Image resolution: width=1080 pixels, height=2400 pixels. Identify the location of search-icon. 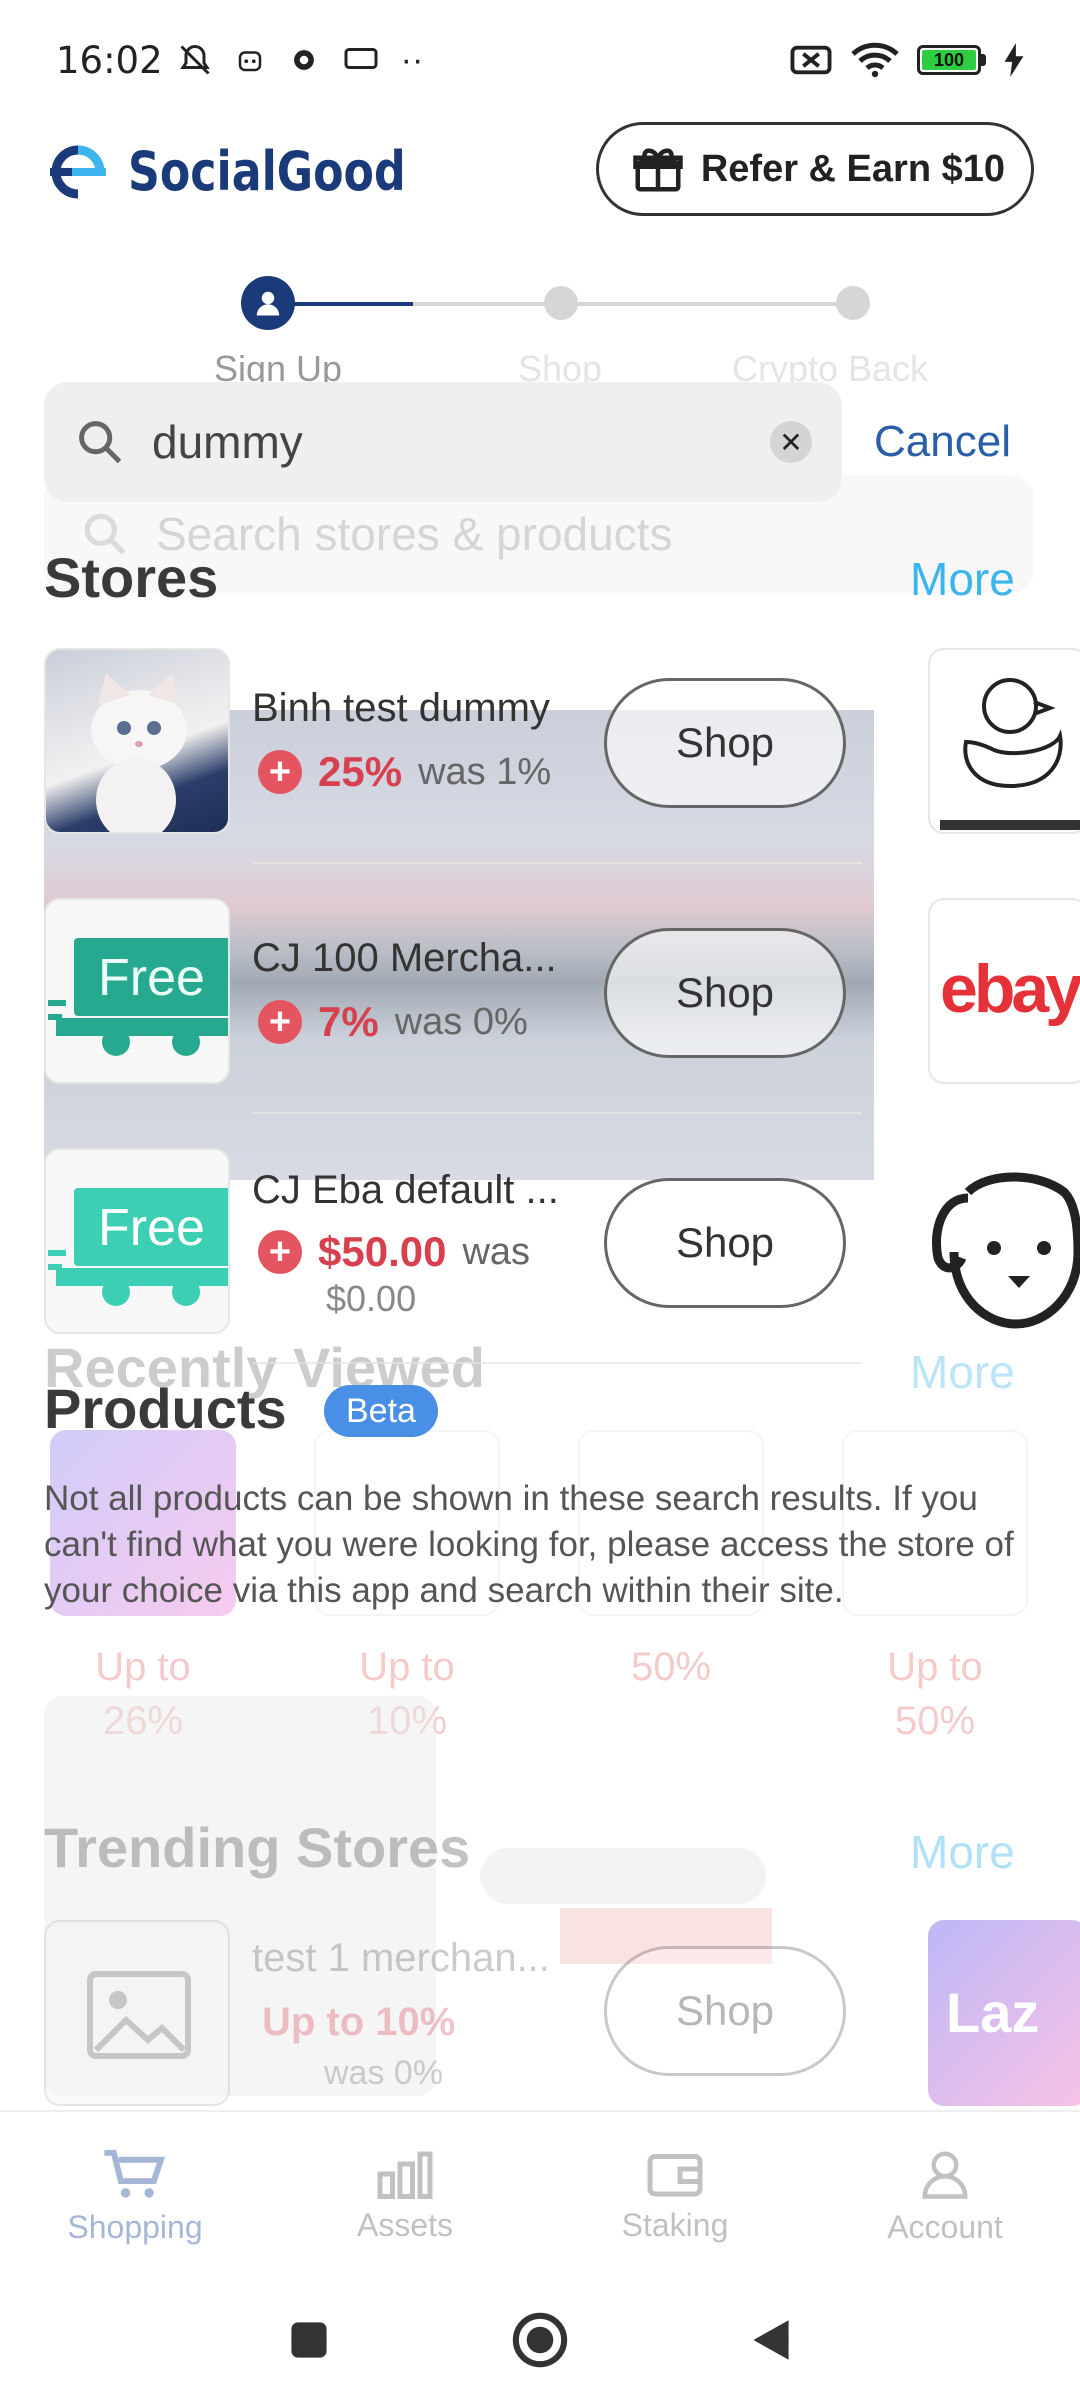
(100, 442).